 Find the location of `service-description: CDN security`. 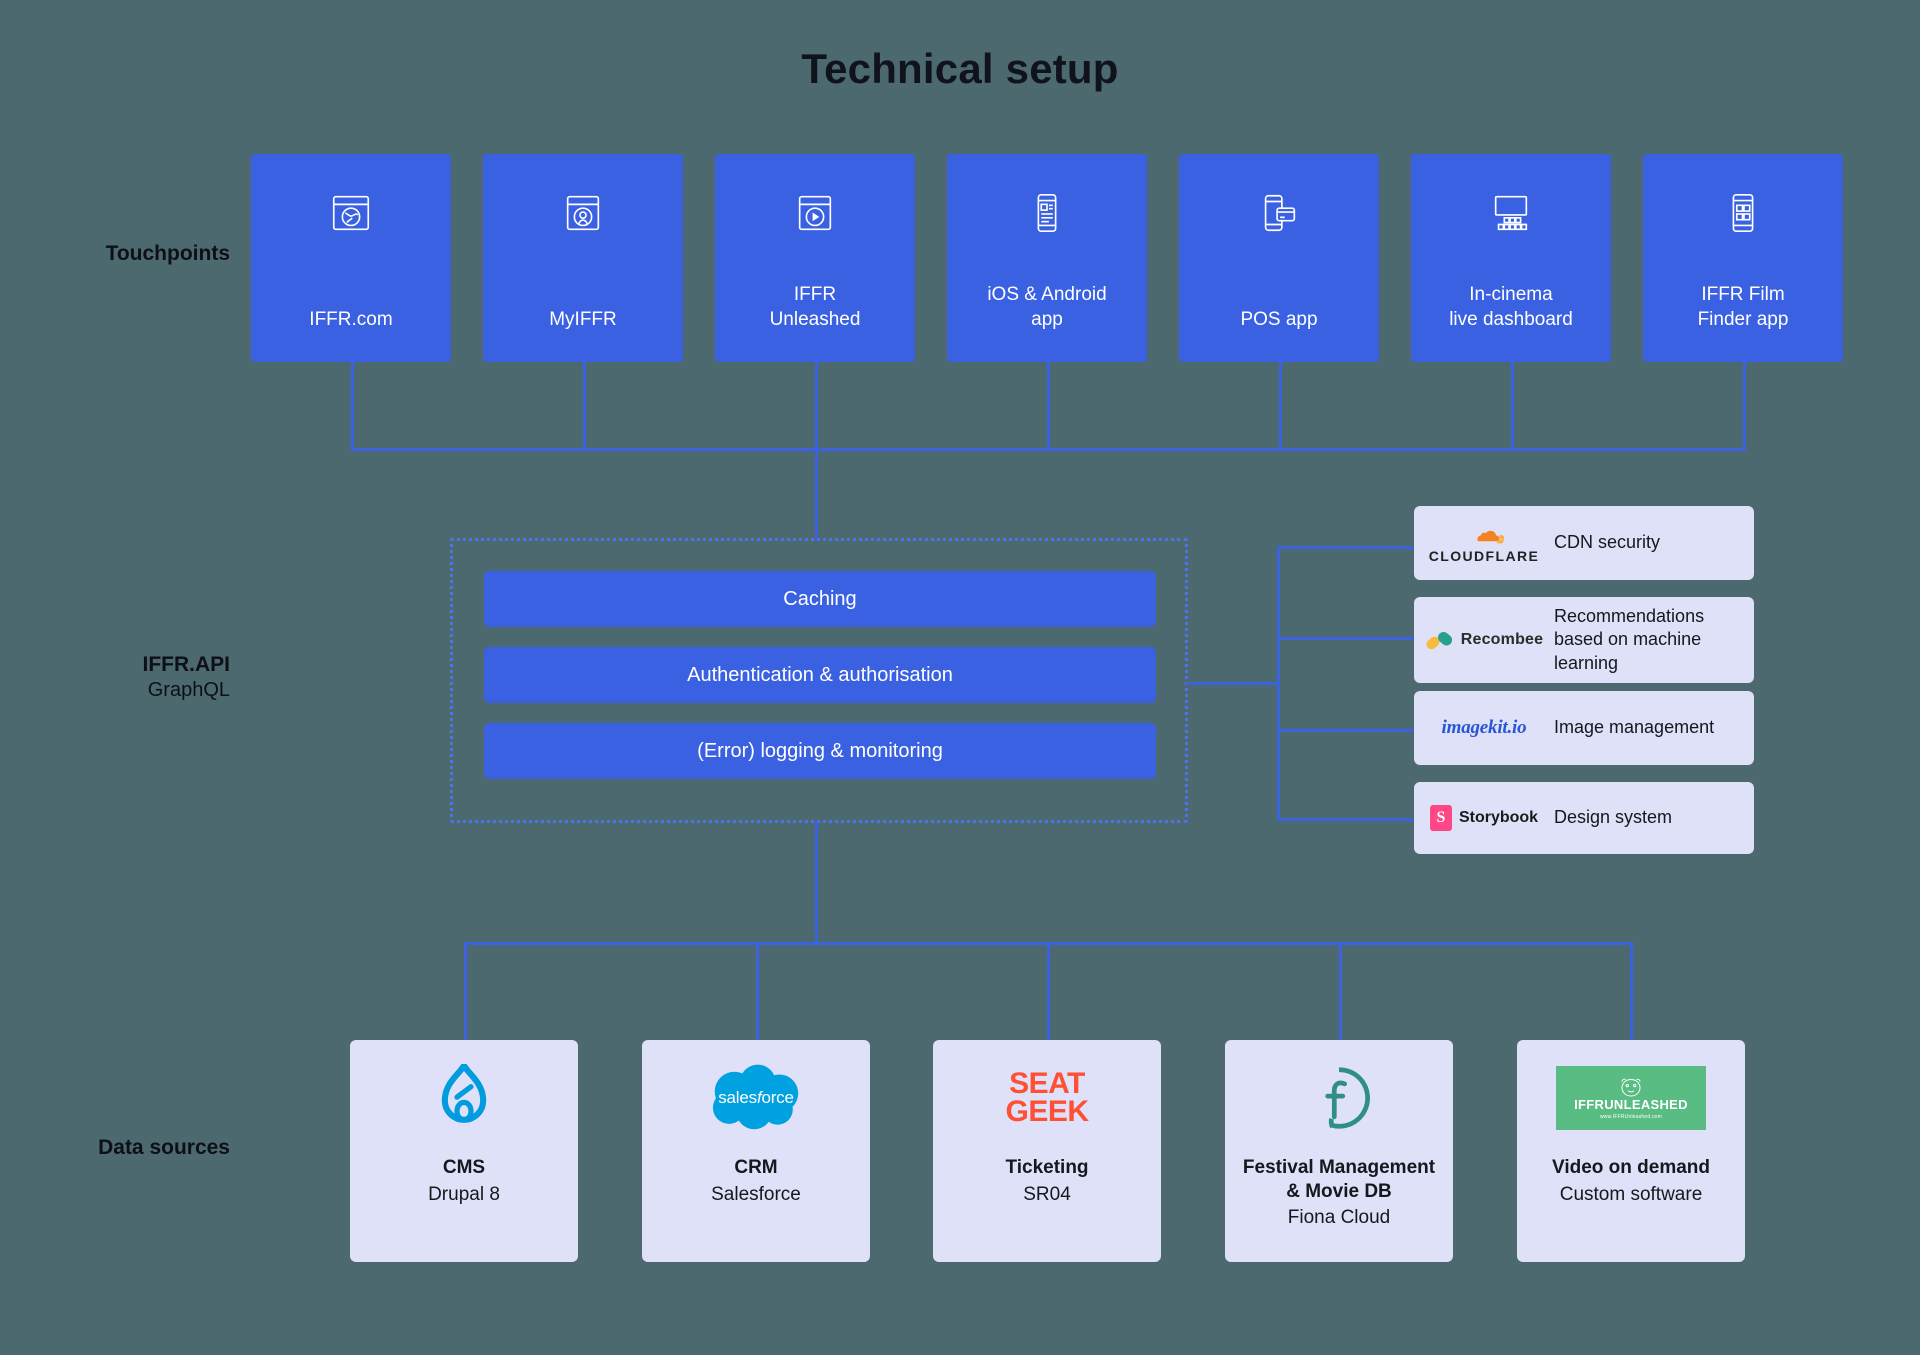

service-description: CDN security is located at coordinates (1607, 542).